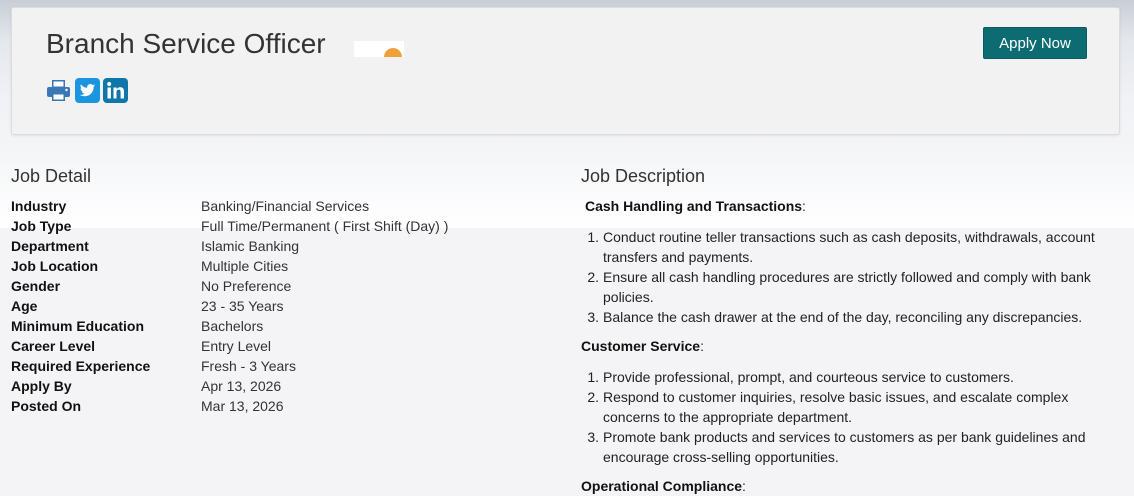 Image resolution: width=1134 pixels, height=496 pixels. What do you see at coordinates (246, 286) in the screenshot?
I see `detail-value: No Preference` at bounding box center [246, 286].